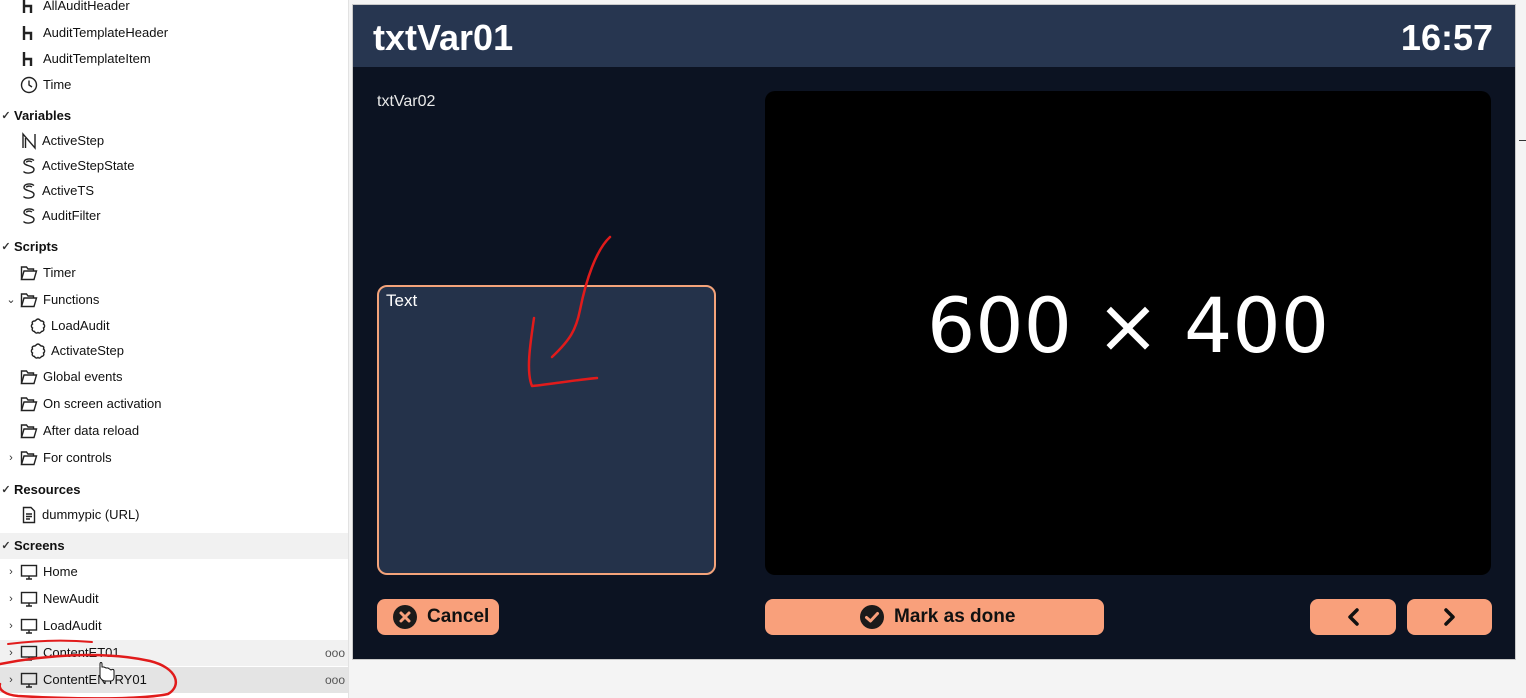  What do you see at coordinates (174, 572) in the screenshot?
I see `tree-item-screen-home: › Home` at bounding box center [174, 572].